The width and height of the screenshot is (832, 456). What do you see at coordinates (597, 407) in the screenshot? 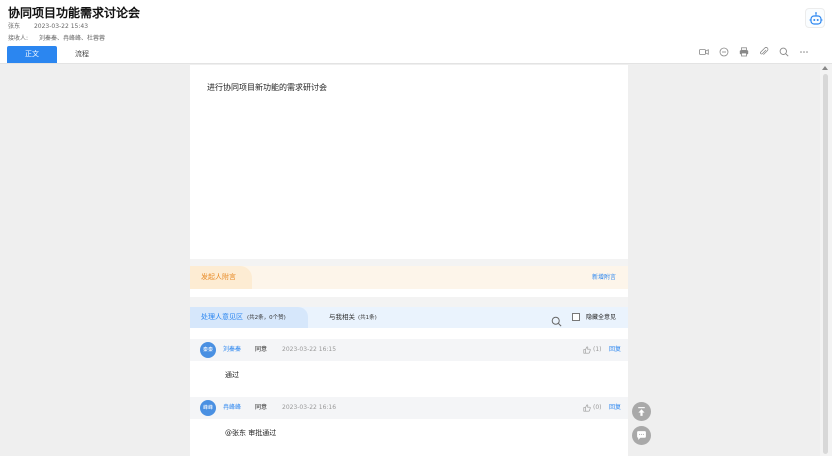
I see `like-count: (0)` at bounding box center [597, 407].